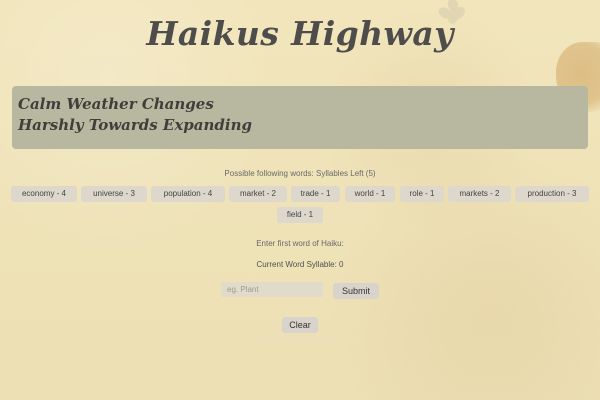  Describe the element at coordinates (370, 194) in the screenshot. I see `word-chip: world - 1` at that location.